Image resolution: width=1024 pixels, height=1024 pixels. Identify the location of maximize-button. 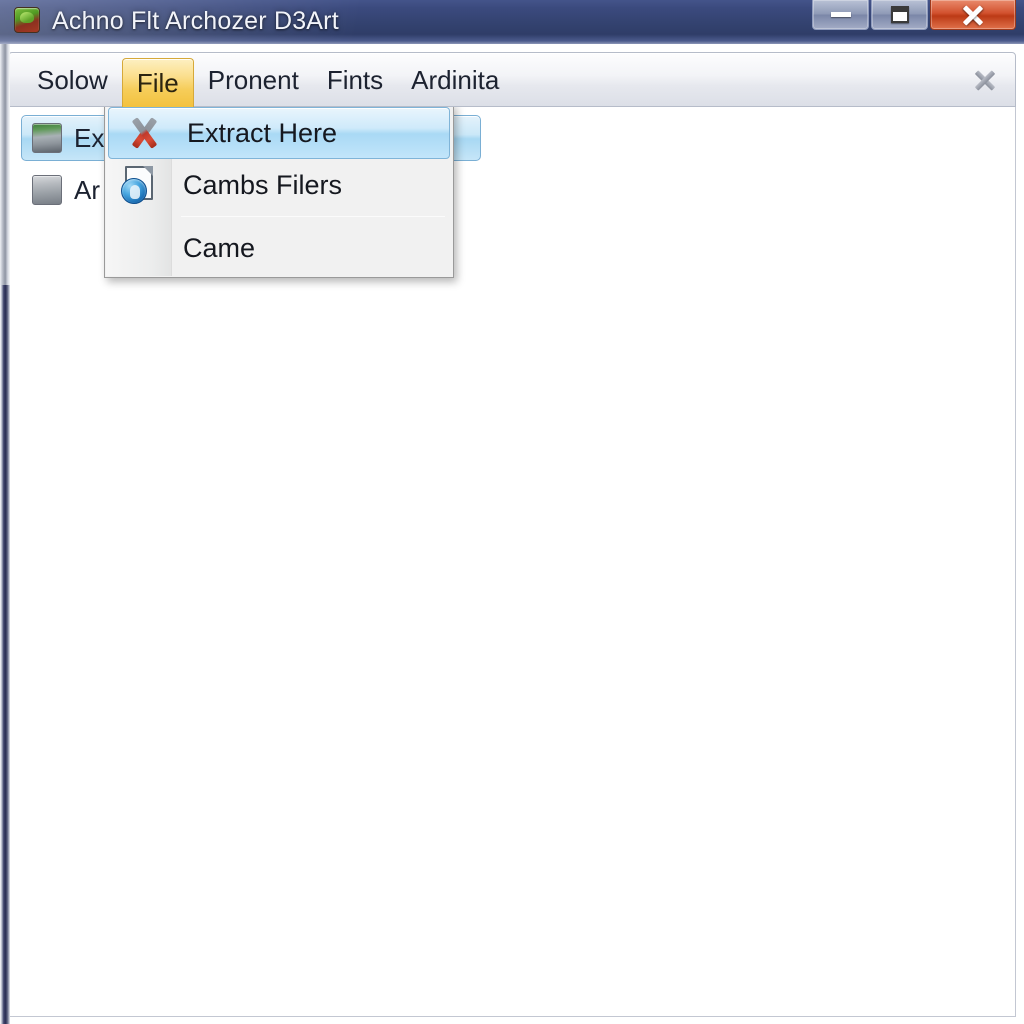
(899, 15).